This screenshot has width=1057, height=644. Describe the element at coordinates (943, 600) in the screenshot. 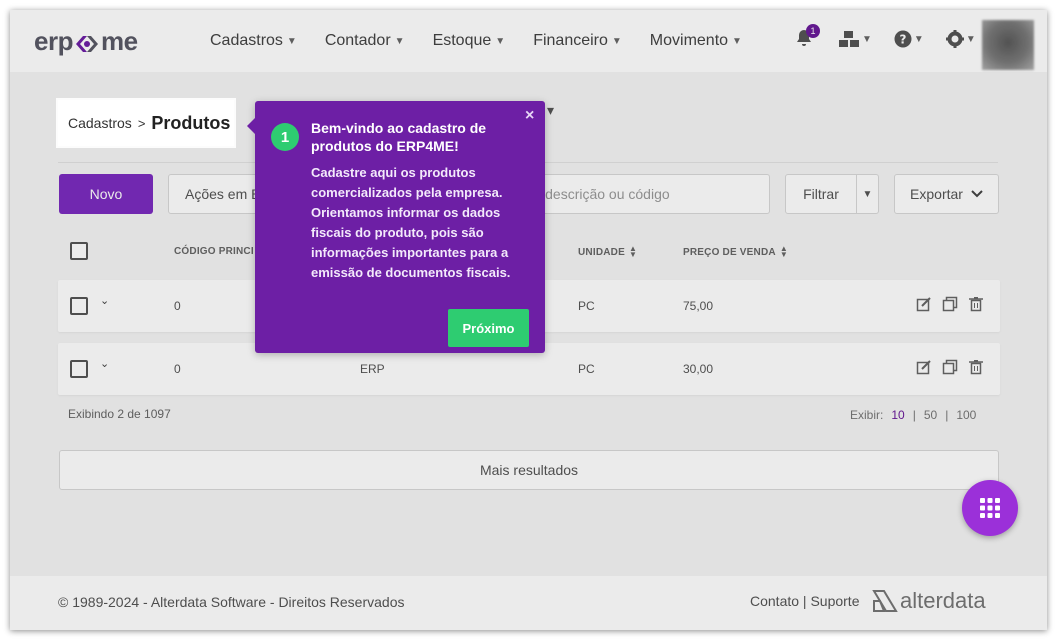

I see `alterdata-wordmark: alterdata` at that location.